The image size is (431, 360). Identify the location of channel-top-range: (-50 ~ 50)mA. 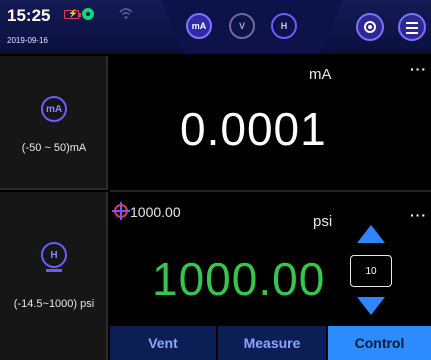
(54, 148).